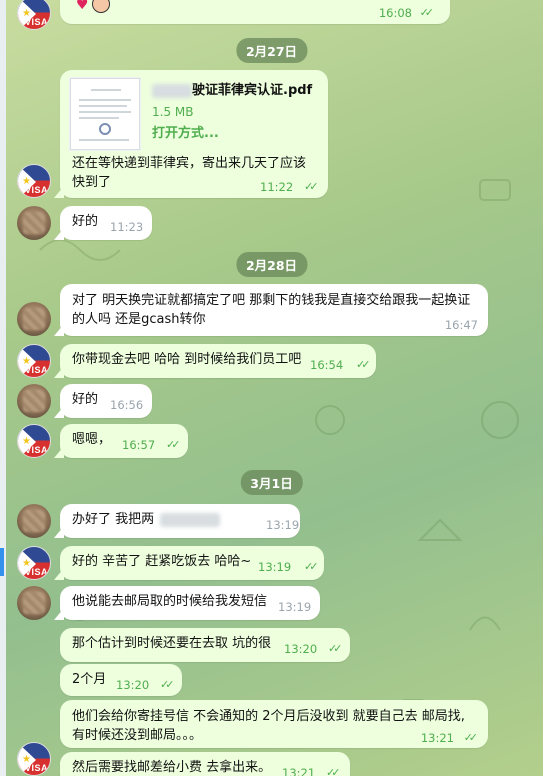  What do you see at coordinates (103, 401) in the screenshot?
I see `message-bubble-incoming: 好的 16:56` at bounding box center [103, 401].